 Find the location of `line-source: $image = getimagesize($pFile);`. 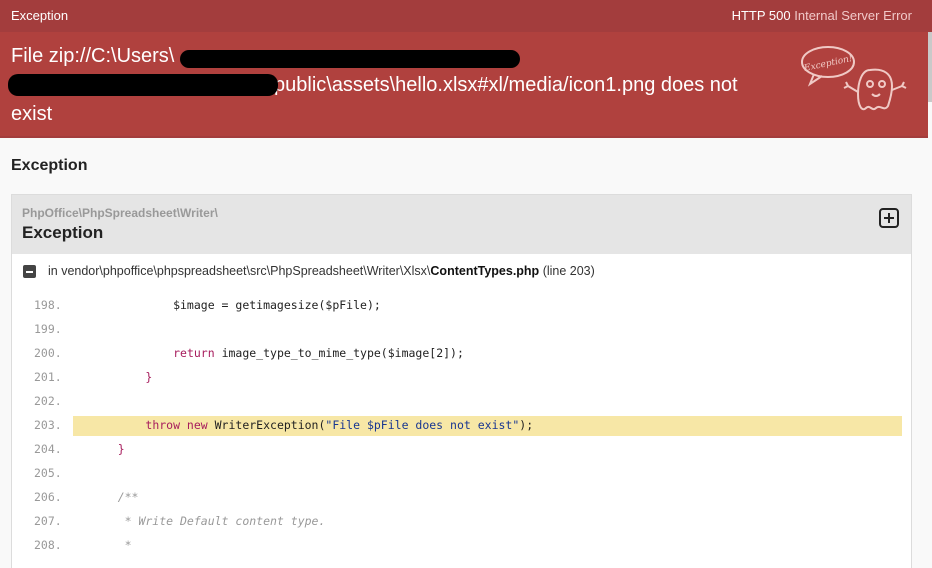

line-source: $image = getimagesize($pFile); is located at coordinates (235, 305).